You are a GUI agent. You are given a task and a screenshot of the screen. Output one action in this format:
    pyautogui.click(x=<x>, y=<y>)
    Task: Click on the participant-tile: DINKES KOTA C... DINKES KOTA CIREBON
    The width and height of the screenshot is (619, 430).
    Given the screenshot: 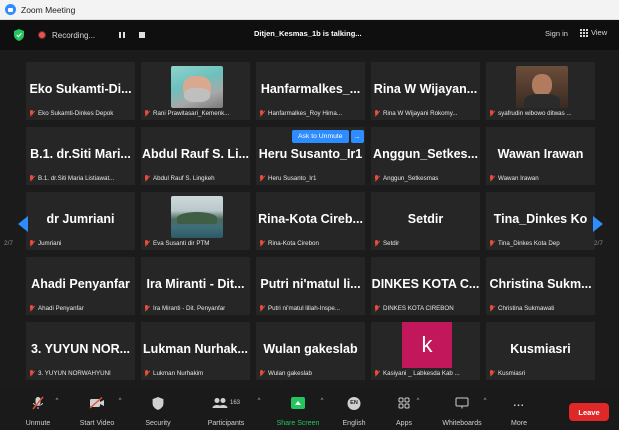 What is the action you would take?
    pyautogui.click(x=425, y=286)
    